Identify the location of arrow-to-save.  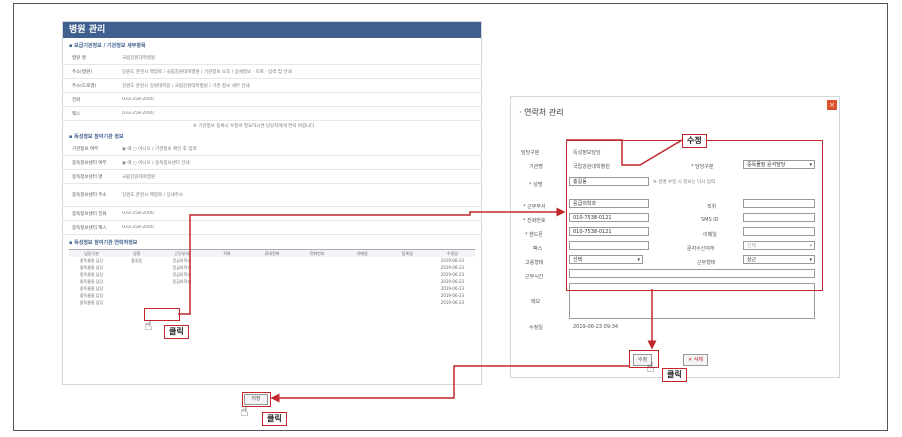
(449, 384).